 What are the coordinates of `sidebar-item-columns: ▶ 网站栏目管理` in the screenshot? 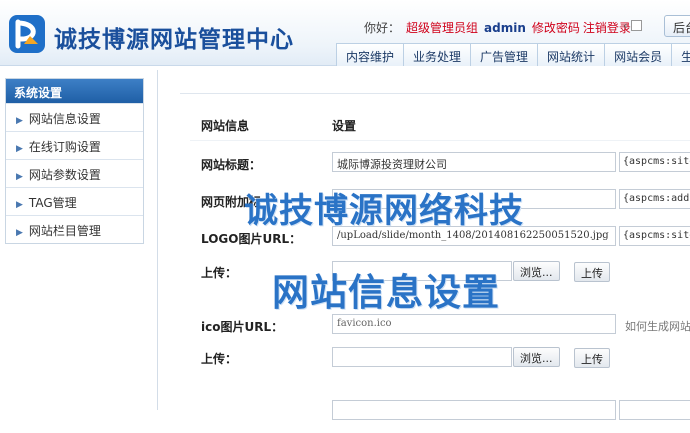 It's located at (74, 229).